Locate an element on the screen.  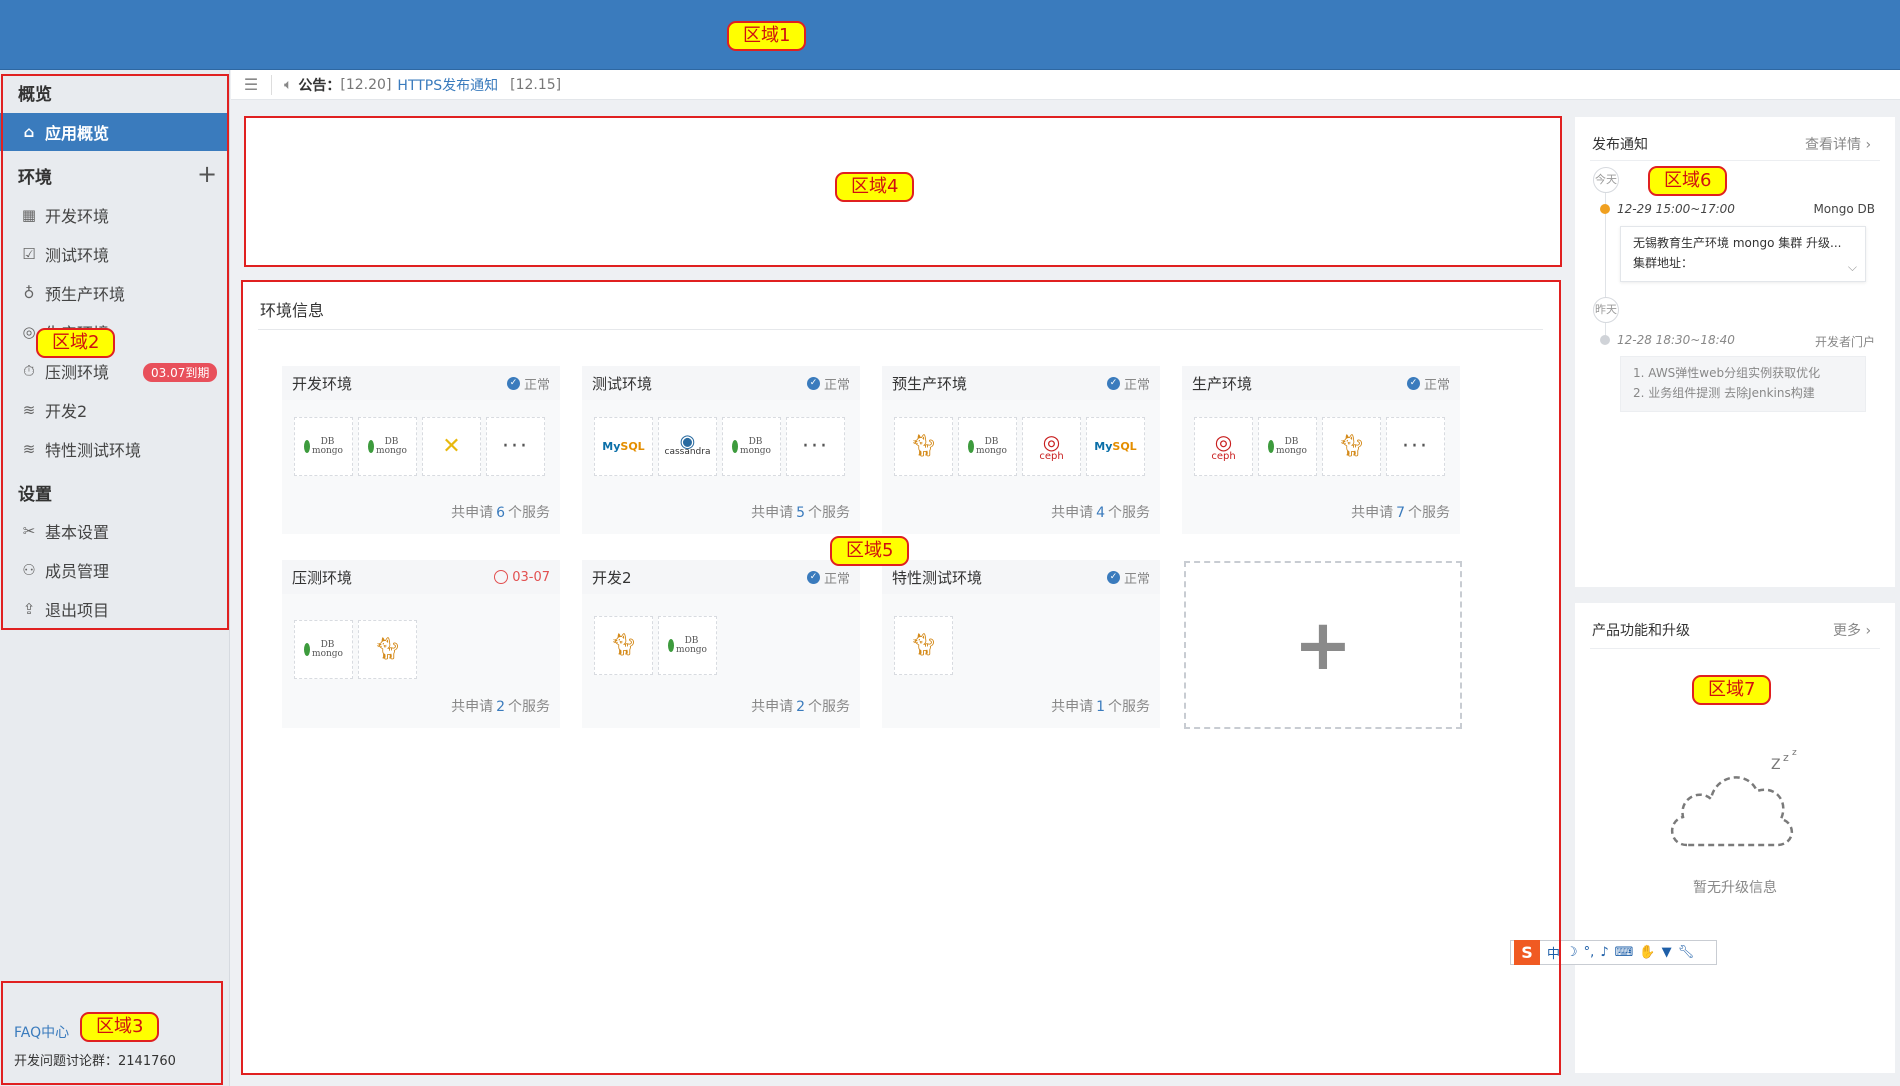
keyboard-icon: ⌨ is located at coordinates (1624, 952).